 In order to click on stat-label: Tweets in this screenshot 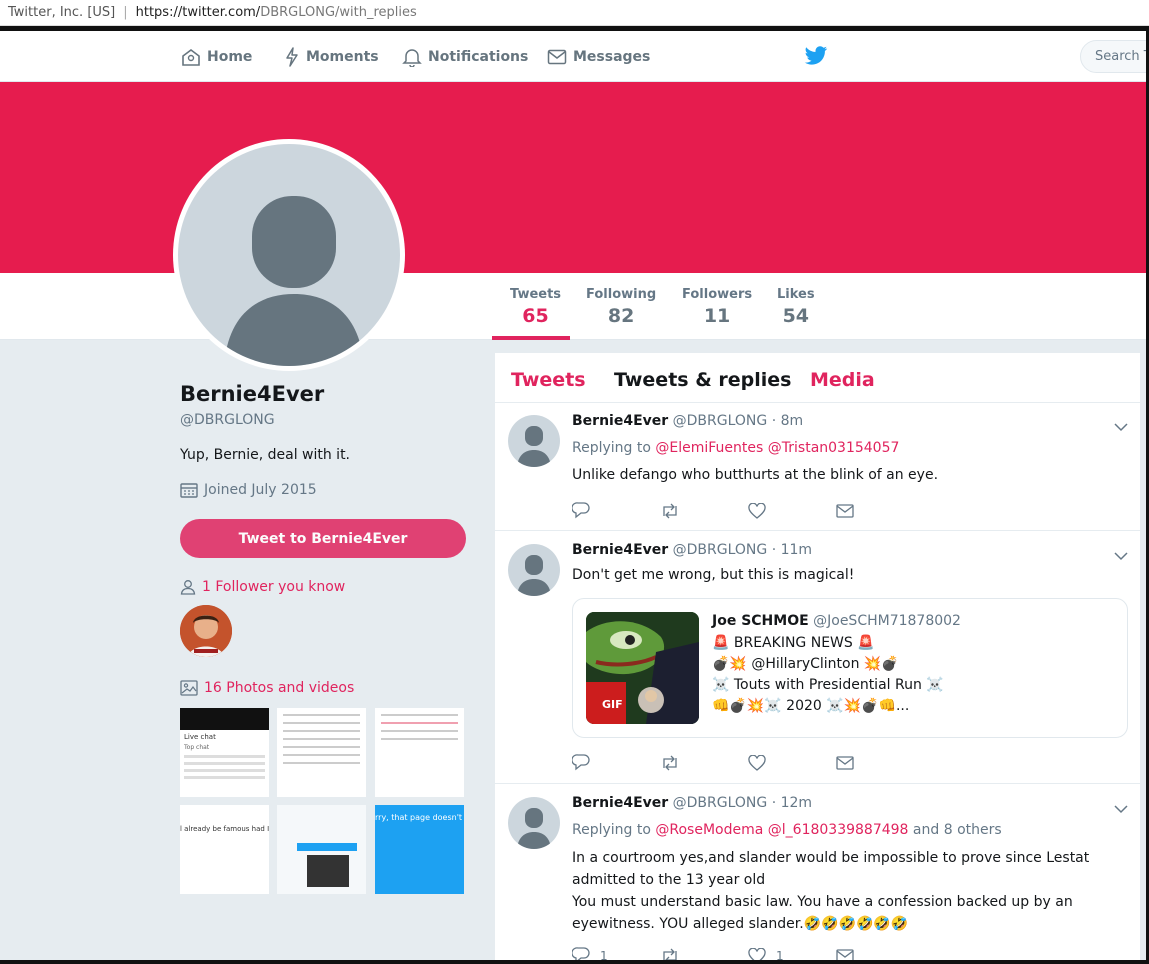, I will do `click(536, 294)`.